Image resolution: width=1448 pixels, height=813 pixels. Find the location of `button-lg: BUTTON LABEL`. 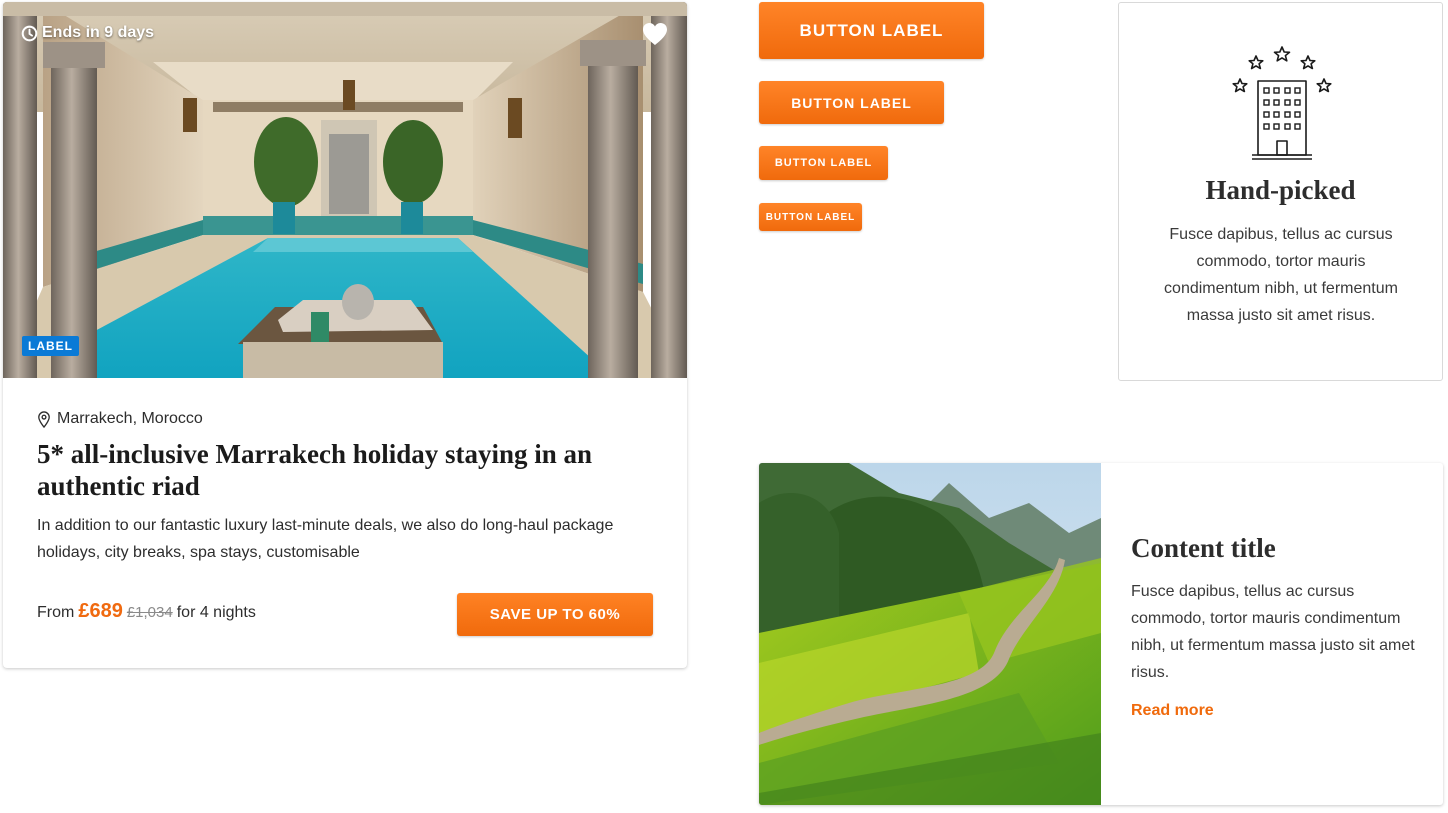

button-lg: BUTTON LABEL is located at coordinates (851, 102).